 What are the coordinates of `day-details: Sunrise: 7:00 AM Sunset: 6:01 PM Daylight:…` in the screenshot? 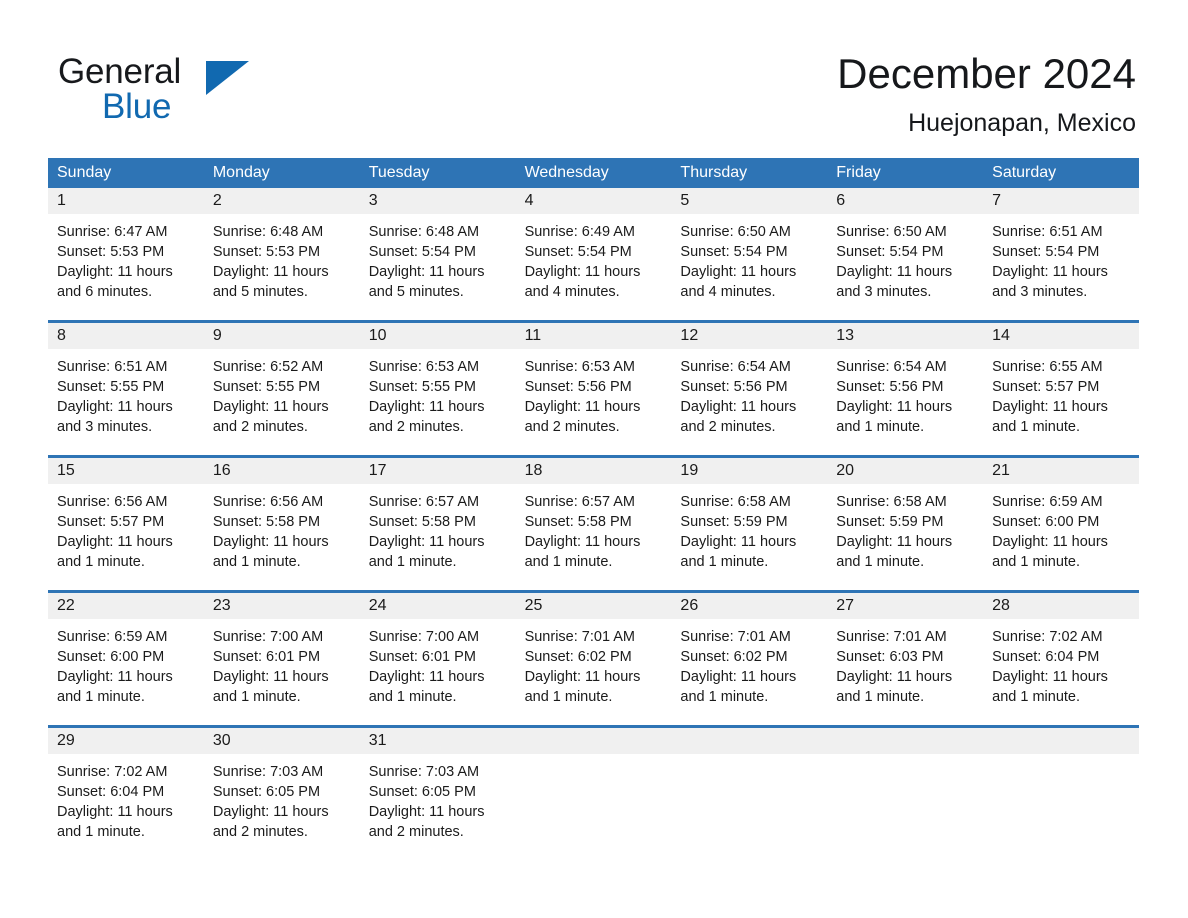 It's located at (282, 663).